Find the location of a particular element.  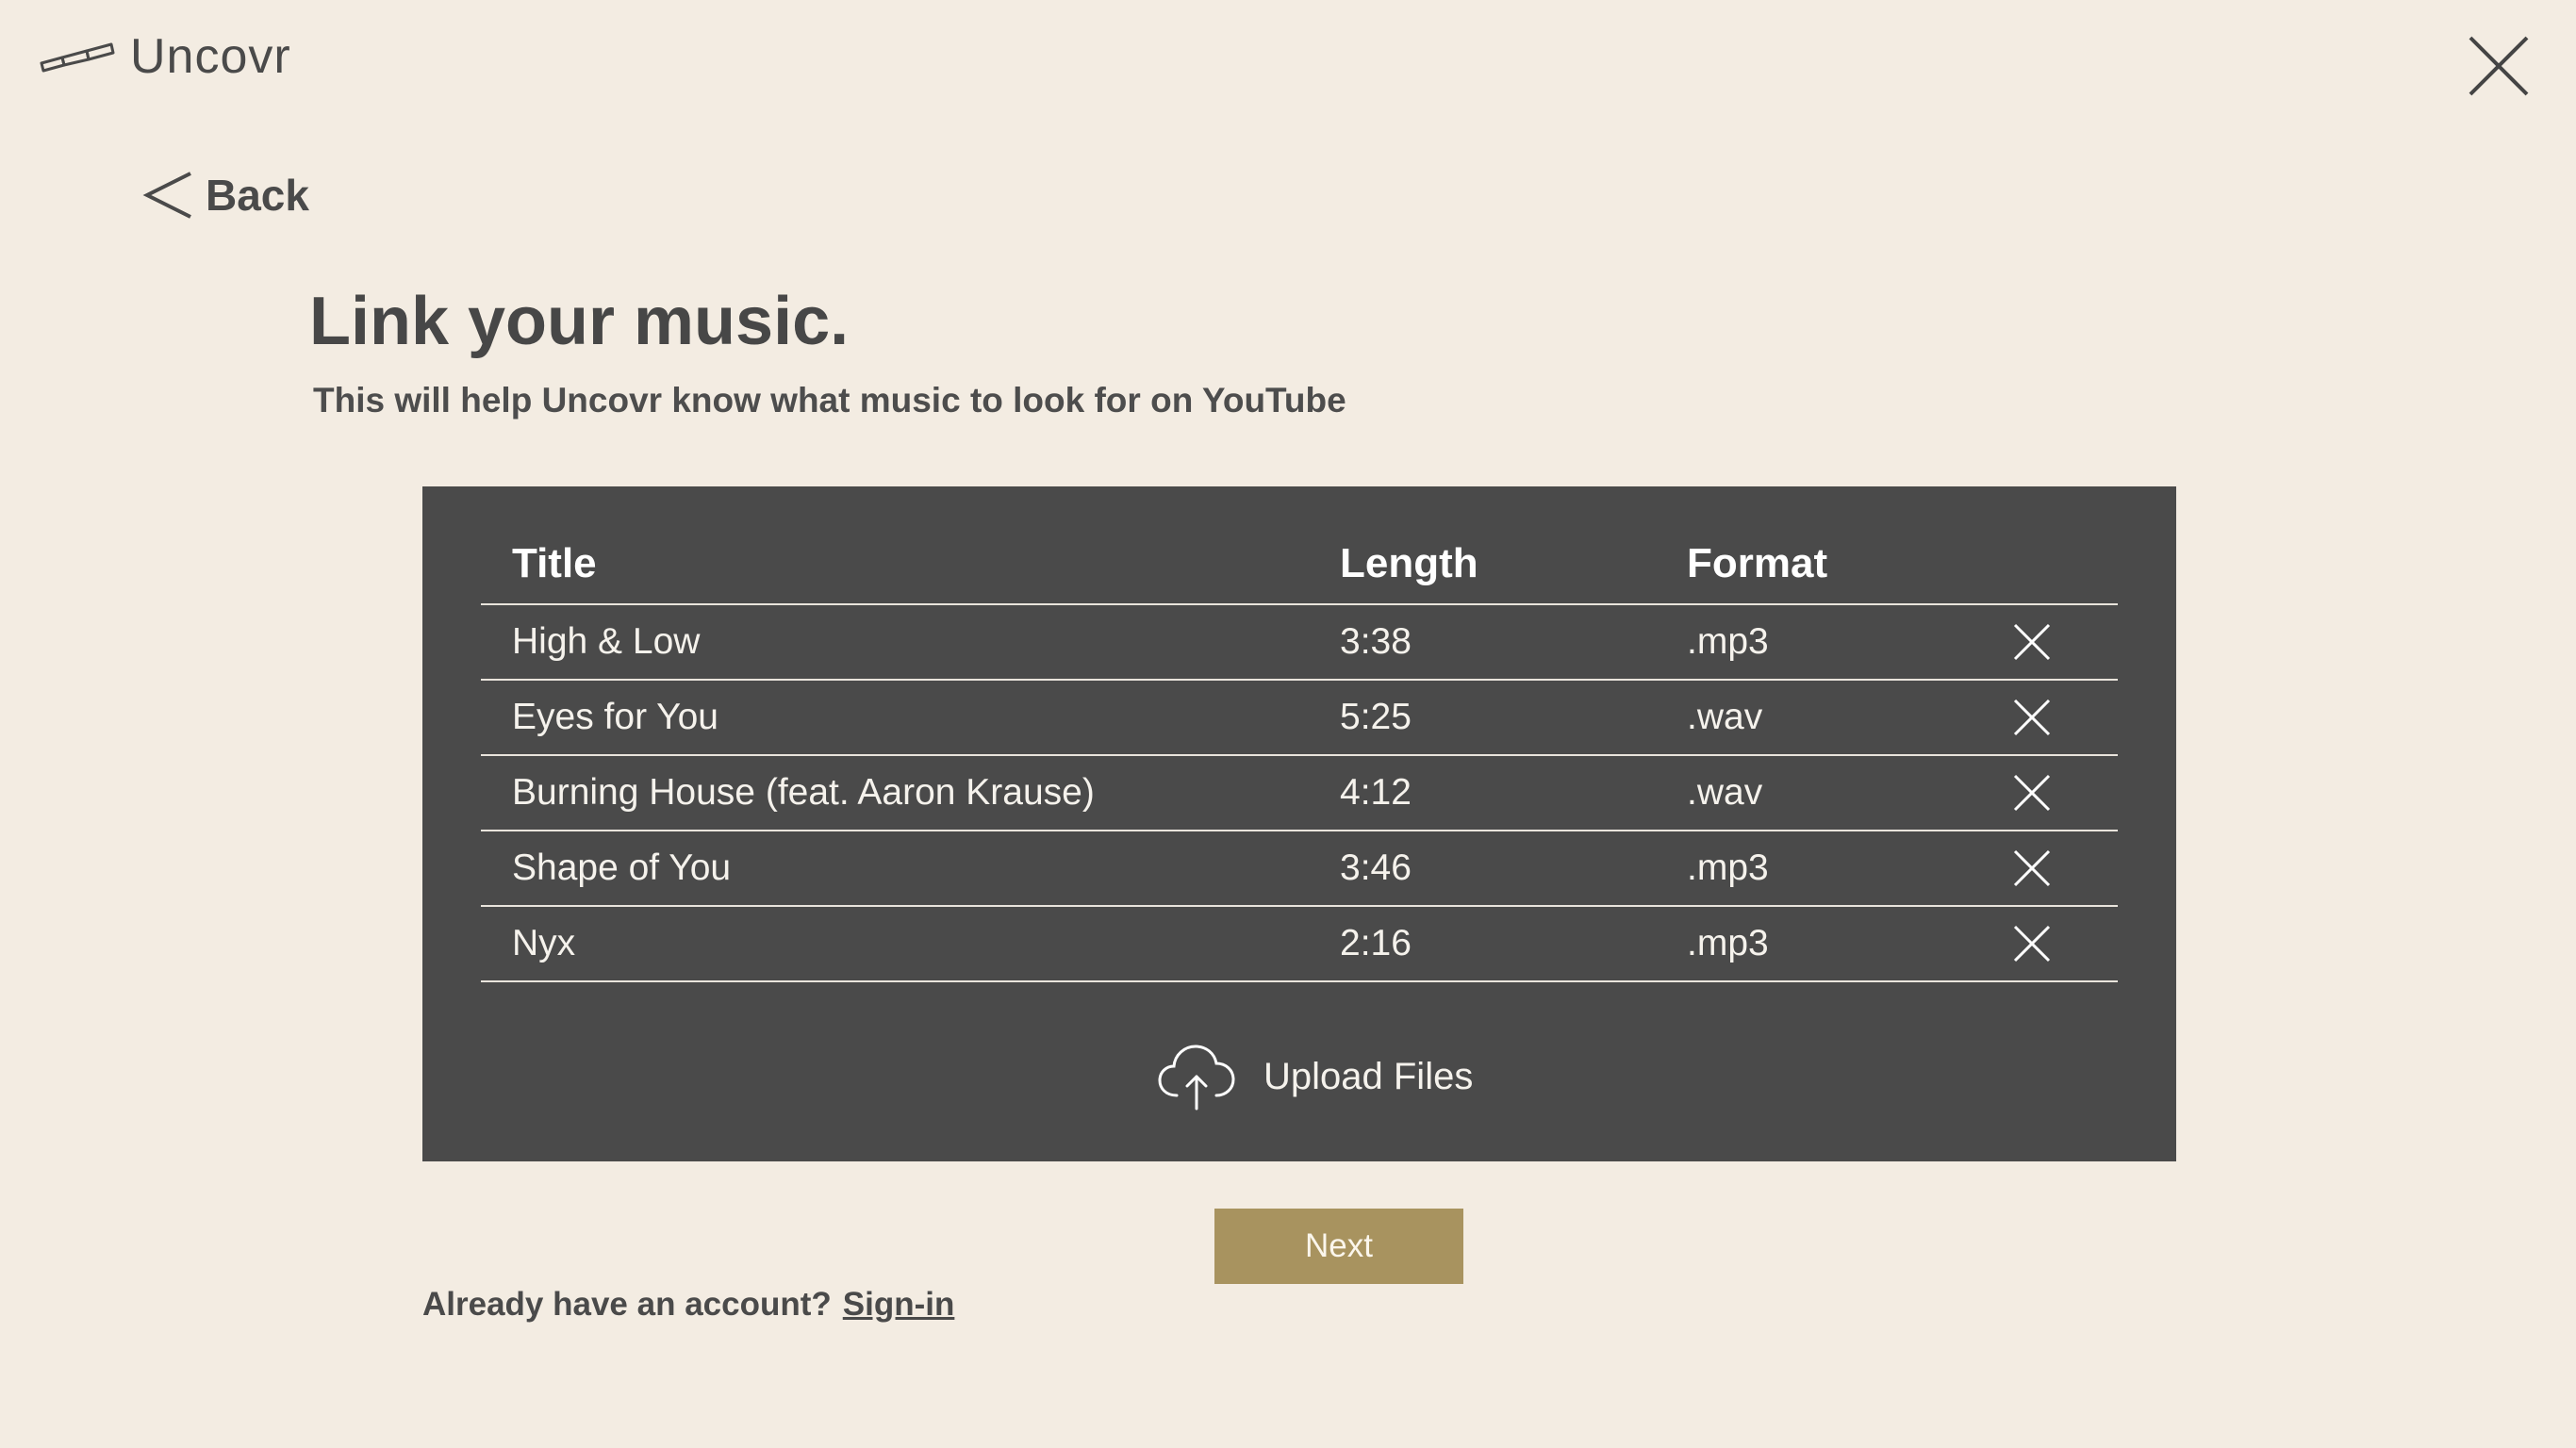

table-row: Eyes for You 5:25 .wav is located at coordinates (1299, 718).